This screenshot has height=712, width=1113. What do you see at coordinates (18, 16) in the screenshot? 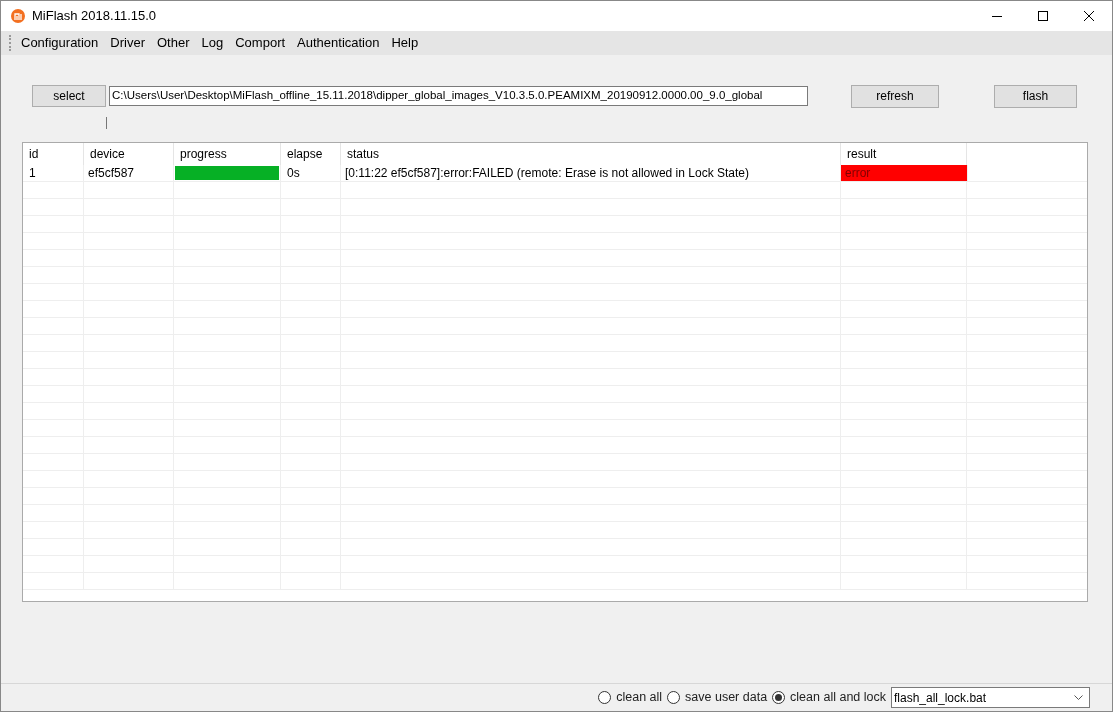
I see `app-logo-icon` at bounding box center [18, 16].